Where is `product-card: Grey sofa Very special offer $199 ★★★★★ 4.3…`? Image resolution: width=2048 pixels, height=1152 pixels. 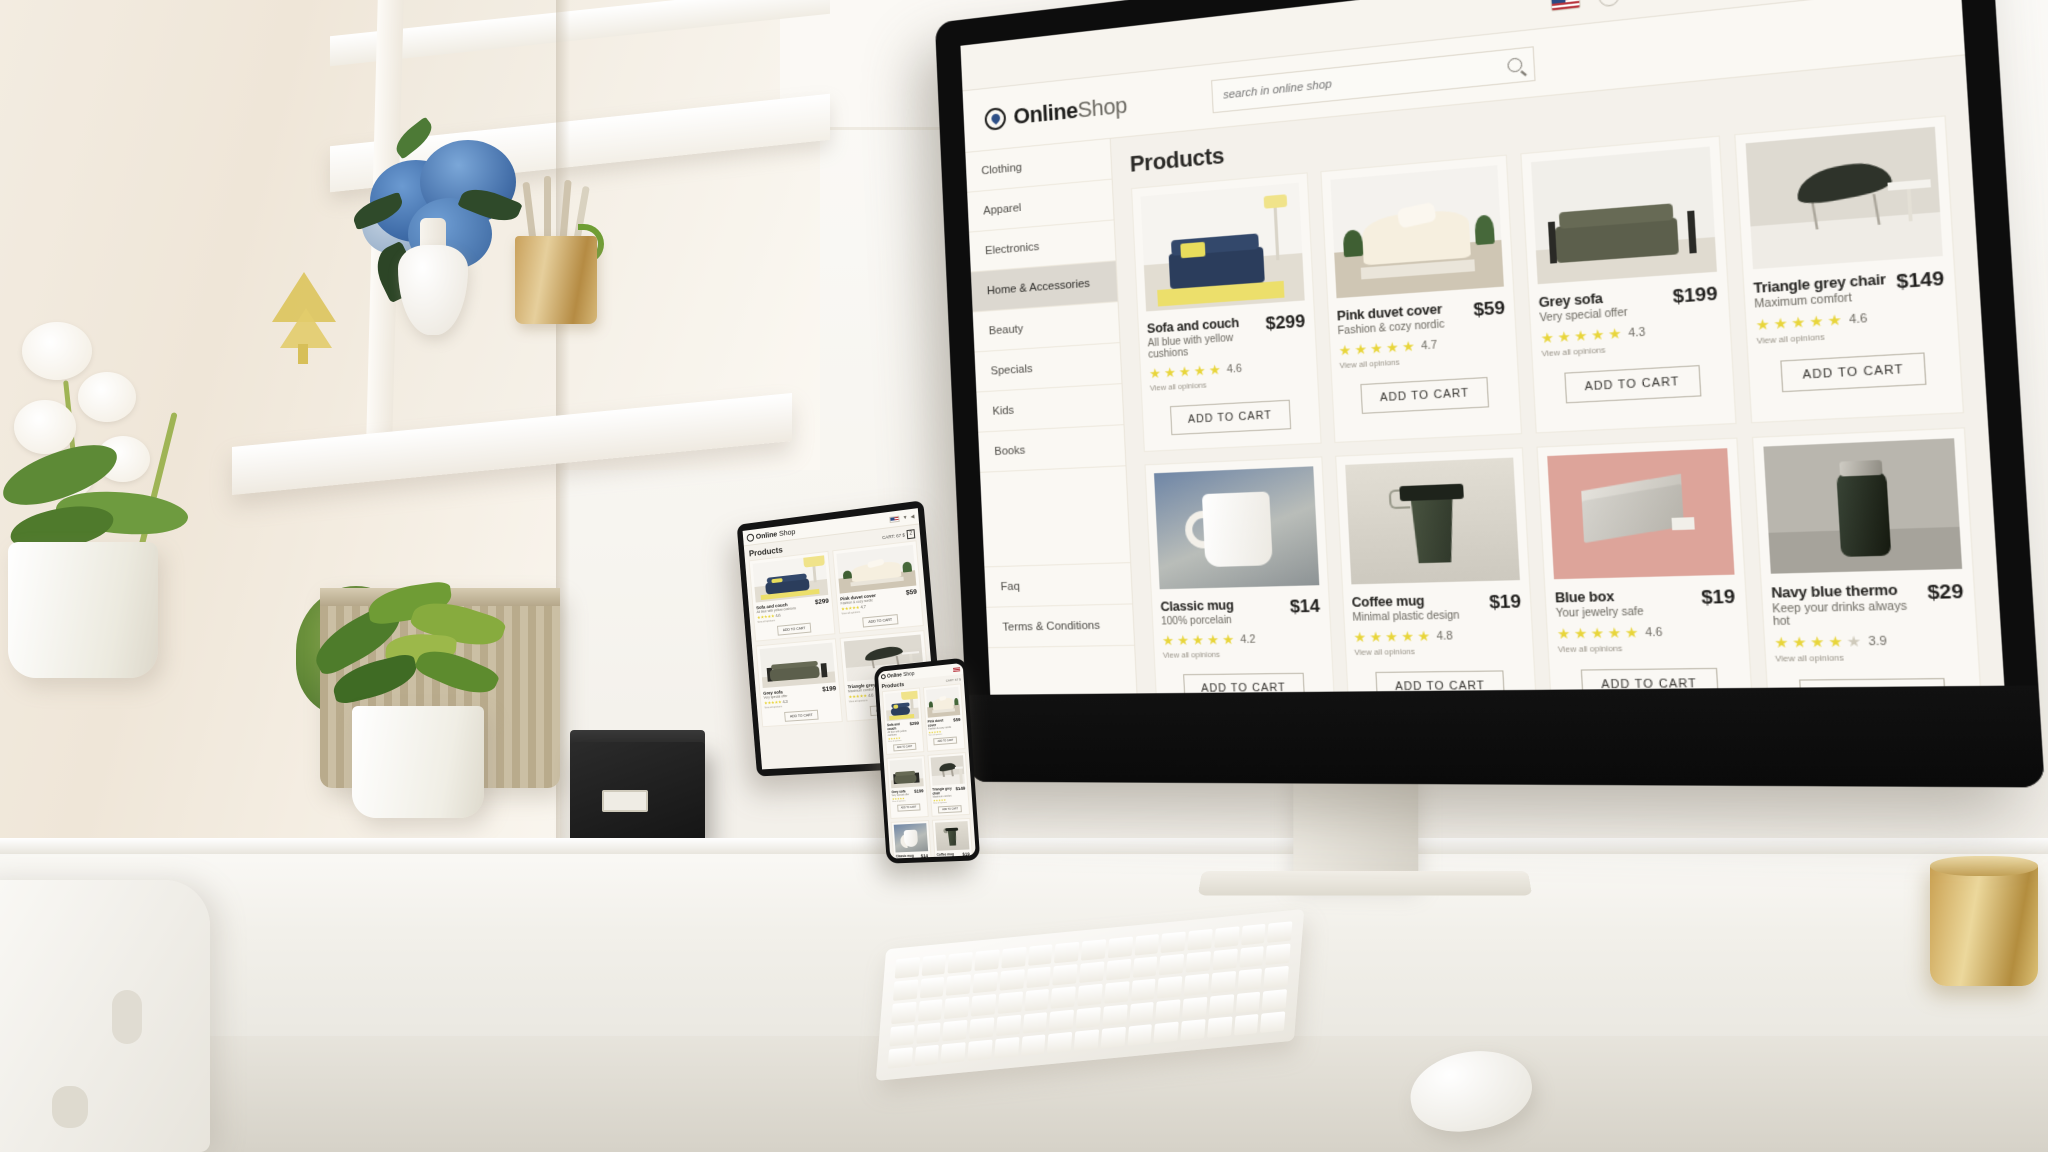
product-card: Grey sofa Very special offer $199 ★★★★★ 4.3… is located at coordinates (799, 683).